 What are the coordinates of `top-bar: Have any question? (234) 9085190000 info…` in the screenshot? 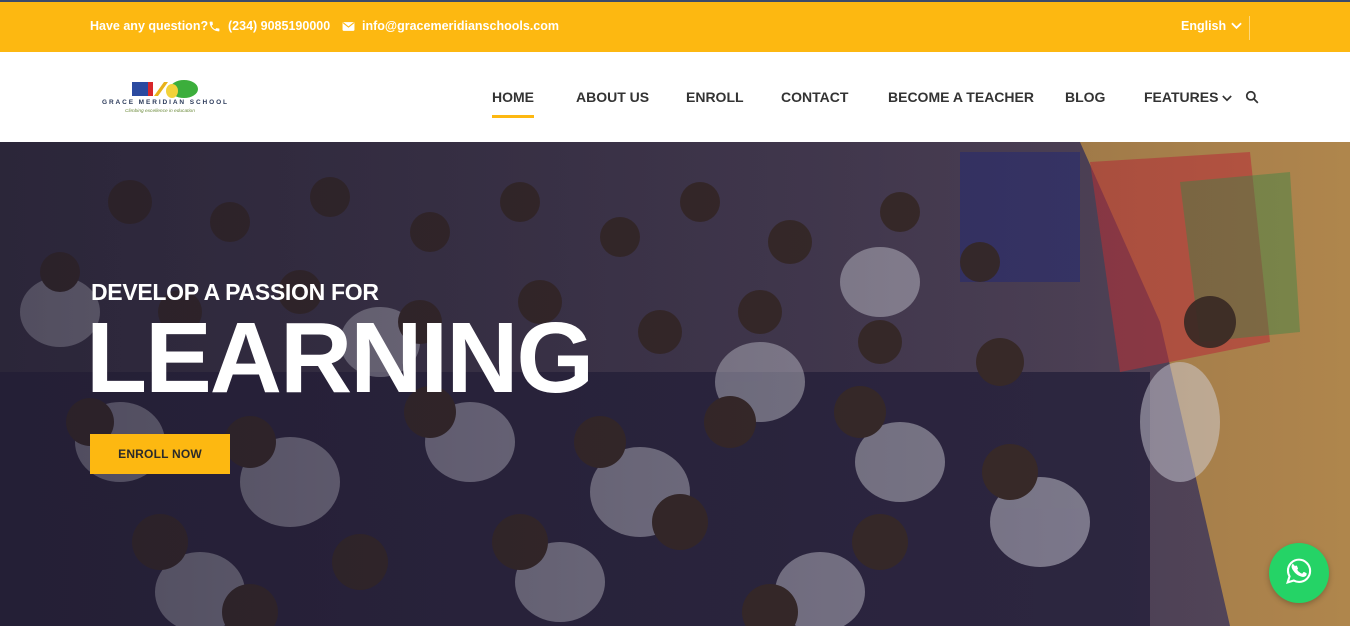 It's located at (675, 26).